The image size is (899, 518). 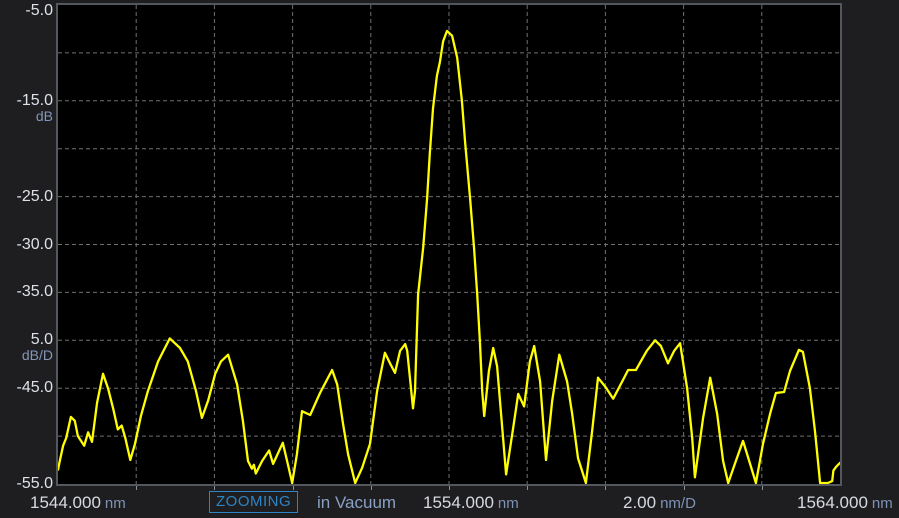 What do you see at coordinates (832, 502) in the screenshot?
I see `stop-wavelength-value: 1564.000` at bounding box center [832, 502].